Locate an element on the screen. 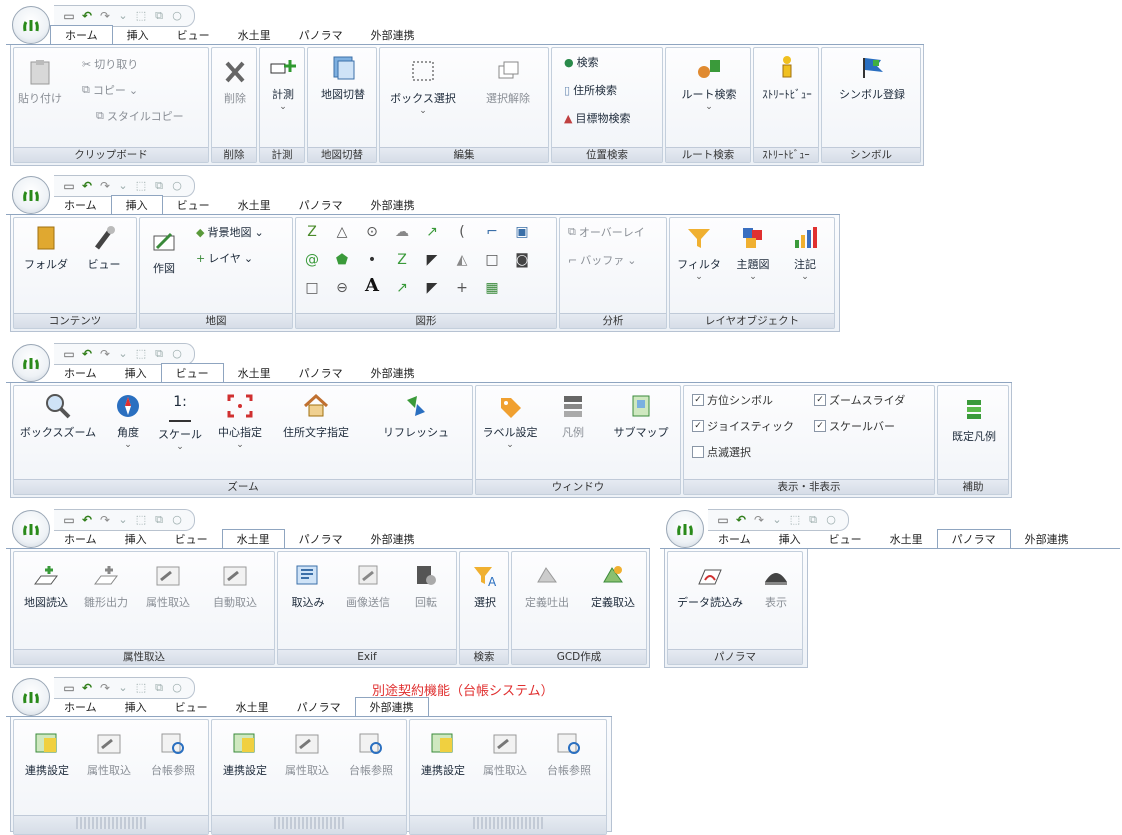 This screenshot has height=835, width=1122. address-search-button: ▯ 住所検索 is located at coordinates (590, 90).